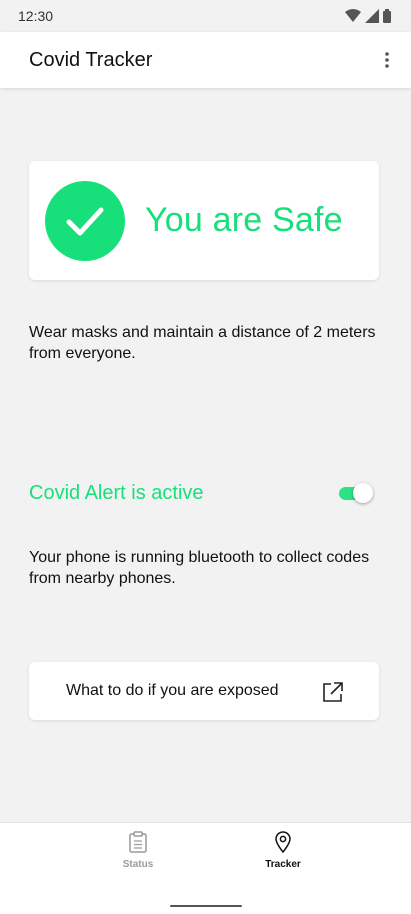 Image resolution: width=411 pixels, height=914 pixels. I want to click on signal-icon, so click(372, 16).